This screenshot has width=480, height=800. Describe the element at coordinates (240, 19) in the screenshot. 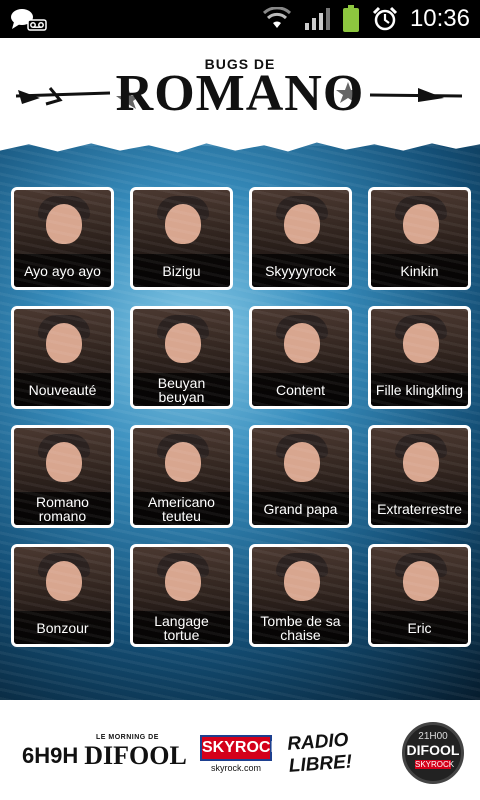

I see `status-bar: 10:36` at that location.